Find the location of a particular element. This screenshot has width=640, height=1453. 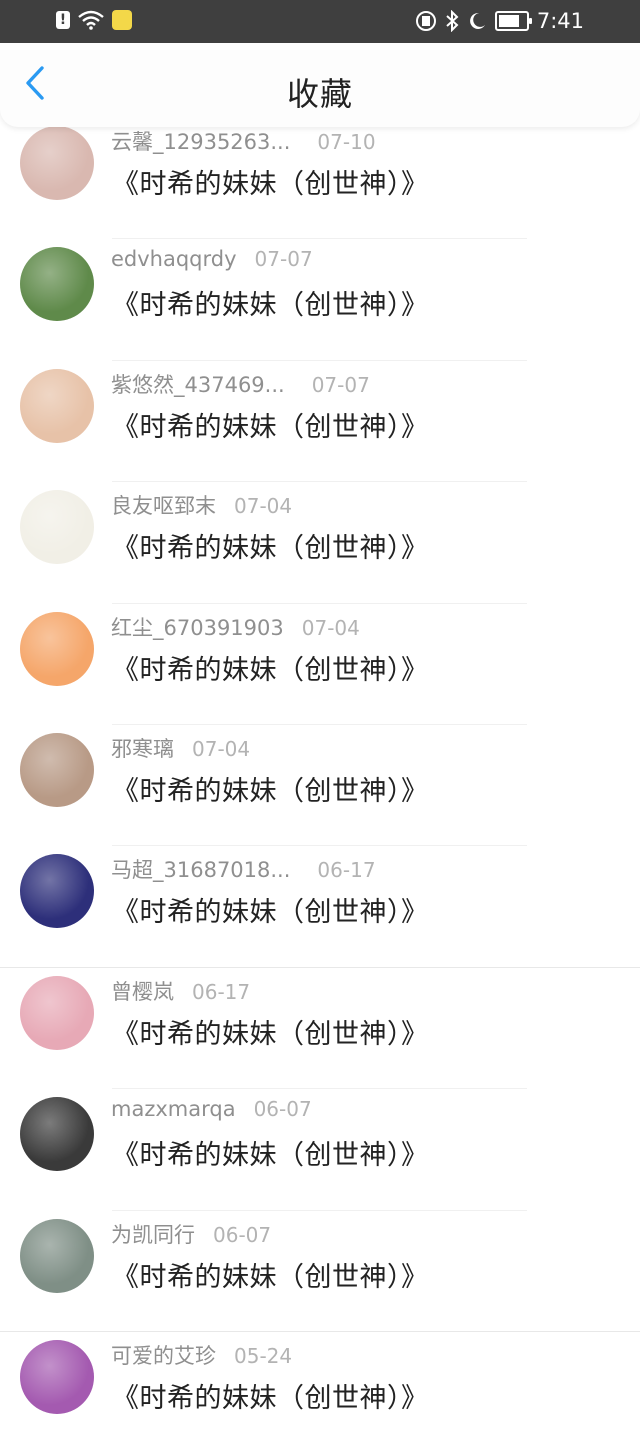

page-title: 收藏 is located at coordinates (319, 94).